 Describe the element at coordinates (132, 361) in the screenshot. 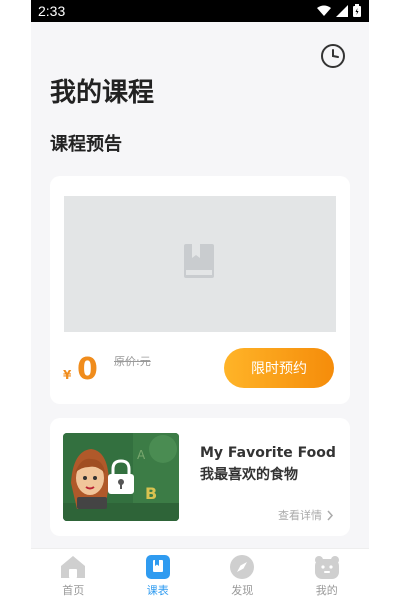

I see `original-price: 原价:元` at that location.